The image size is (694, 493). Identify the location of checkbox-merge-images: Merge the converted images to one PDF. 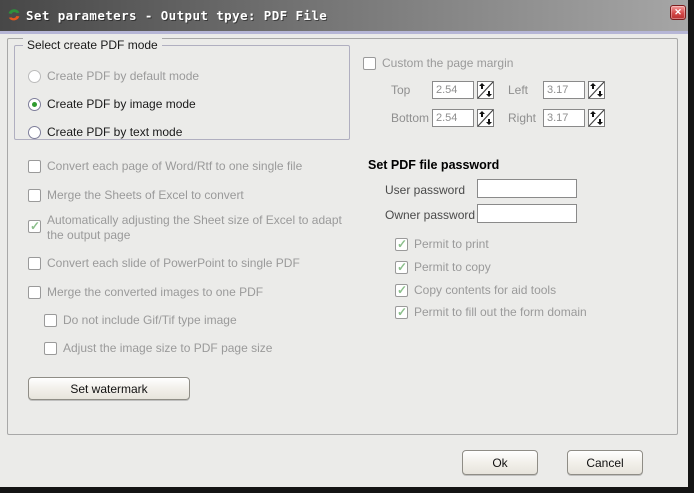
(146, 292).